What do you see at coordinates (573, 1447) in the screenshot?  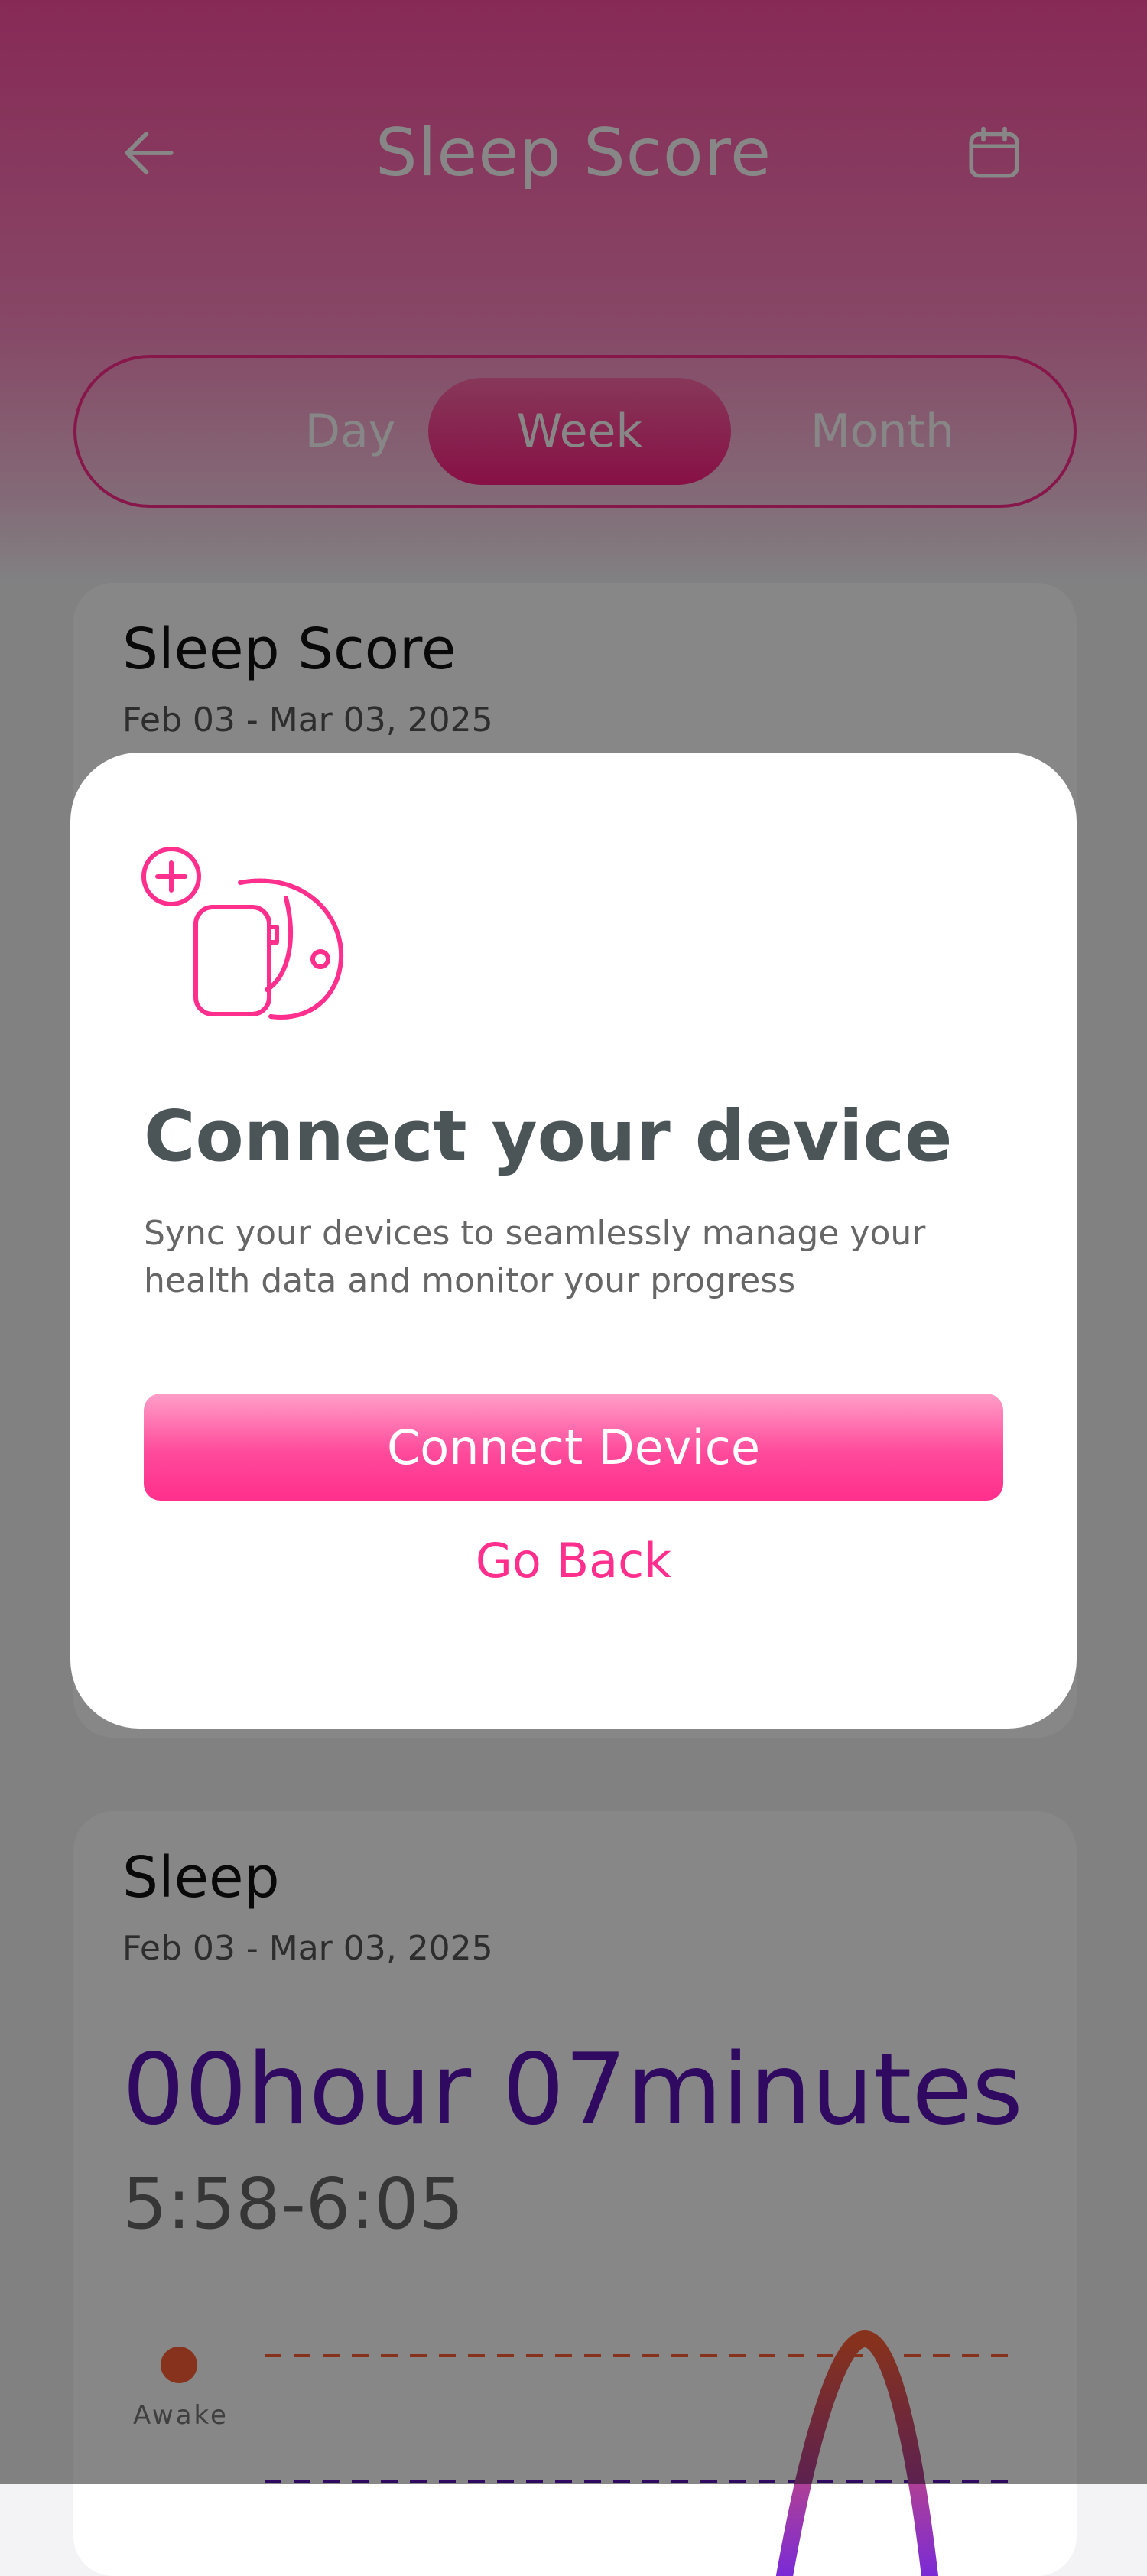 I see `connect-device-button: Connect Device` at bounding box center [573, 1447].